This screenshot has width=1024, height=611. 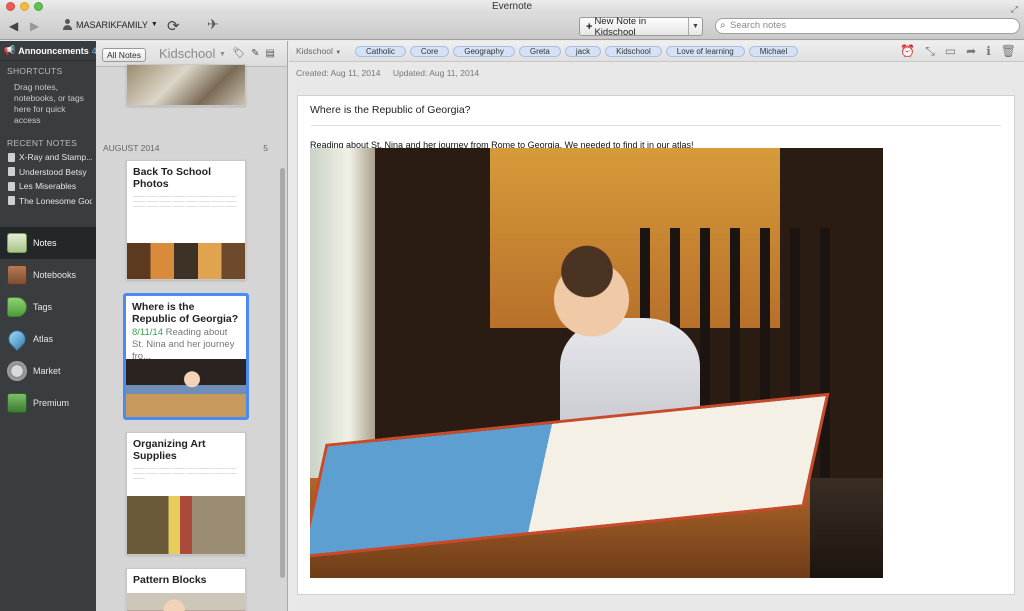 I want to click on sidebar-item-notes: Notes, so click(x=48, y=243).